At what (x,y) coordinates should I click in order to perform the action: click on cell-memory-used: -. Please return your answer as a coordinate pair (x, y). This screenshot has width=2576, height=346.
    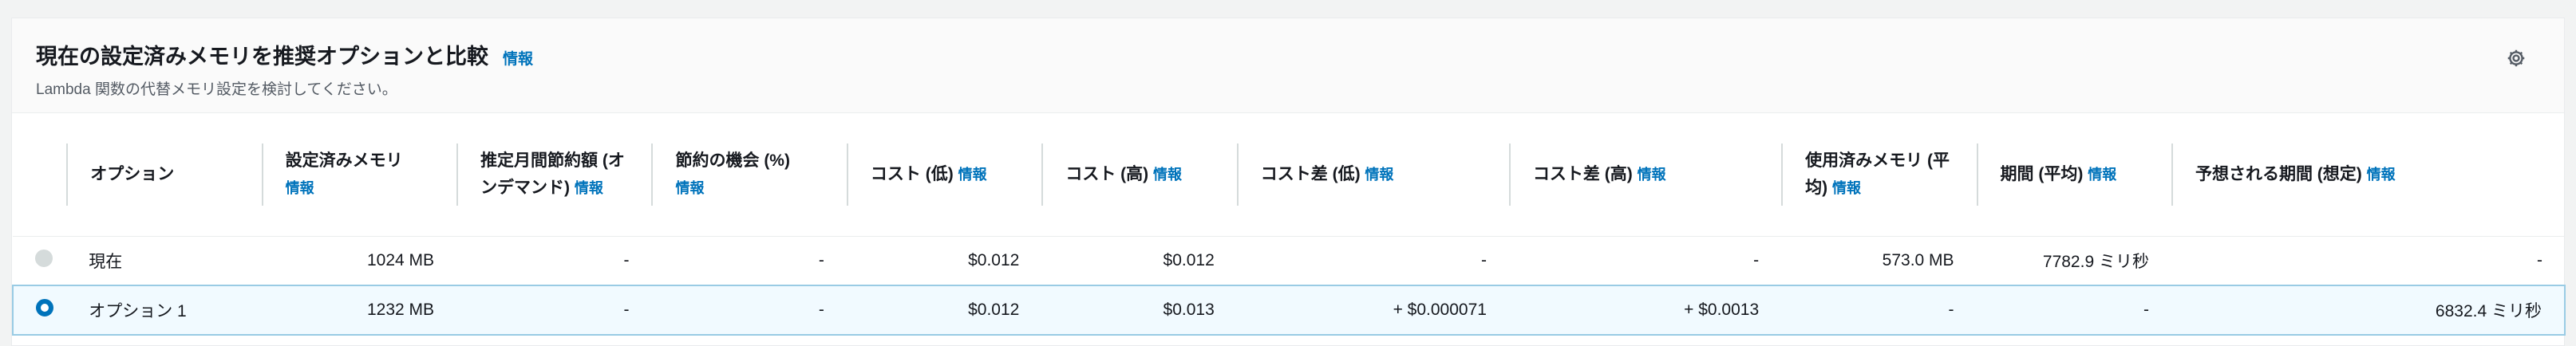
    Looking at the image, I should click on (1879, 310).